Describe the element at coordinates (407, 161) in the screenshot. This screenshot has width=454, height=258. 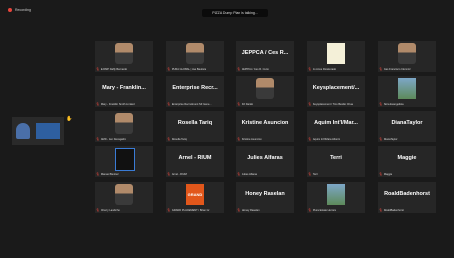
I see `participant-tile: Maggie 🎙 Maggie` at that location.